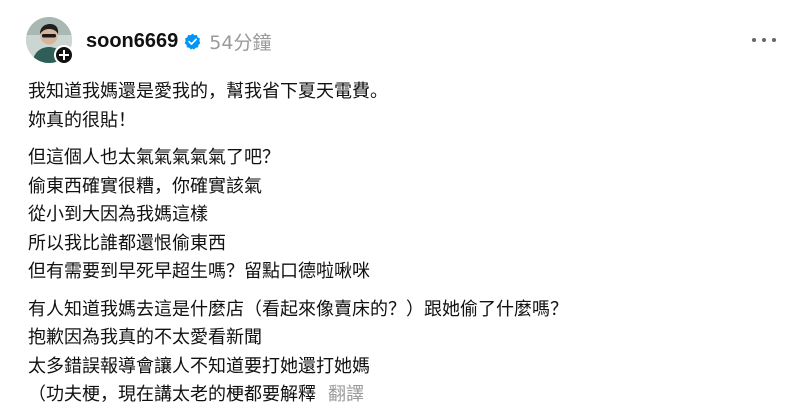 This screenshot has width=800, height=410. Describe the element at coordinates (82, 120) in the screenshot. I see `post-text-line: 妳真的很貼！` at that location.